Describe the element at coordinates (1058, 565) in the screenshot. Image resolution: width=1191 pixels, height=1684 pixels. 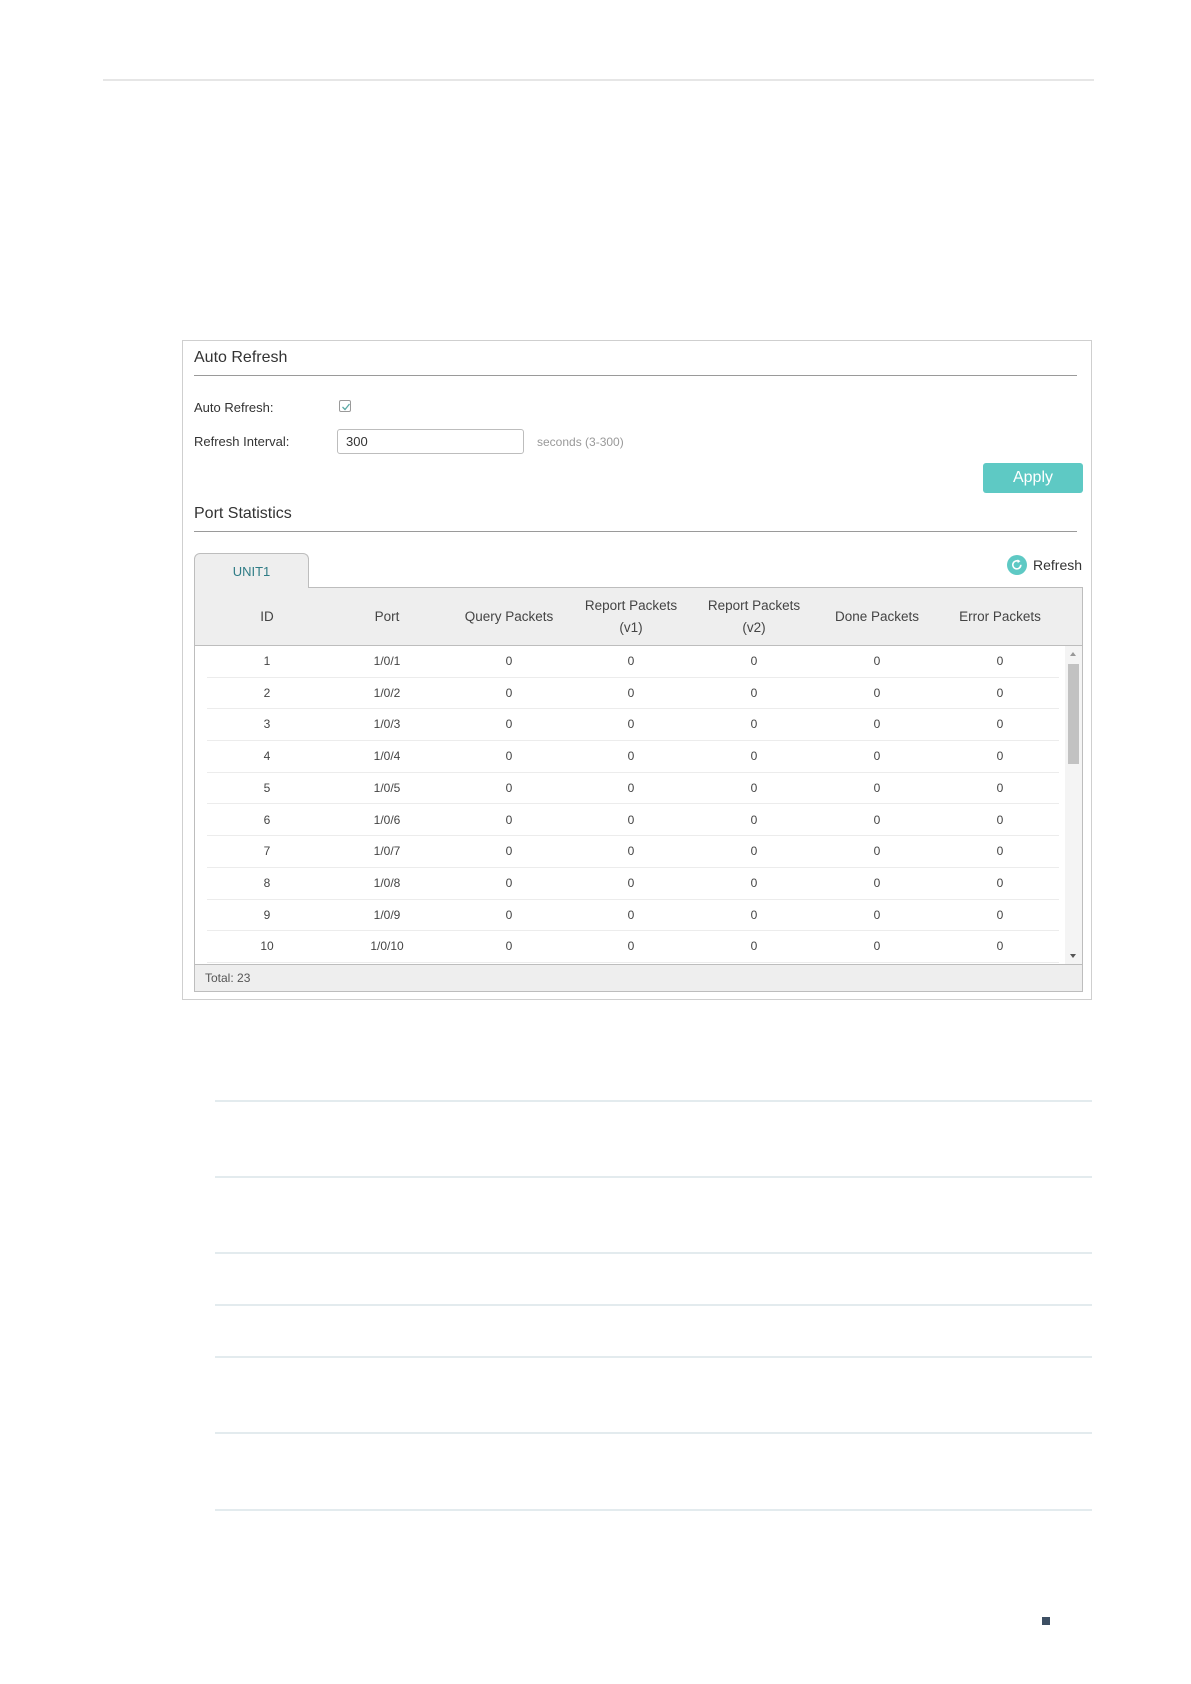
I see `refresh-label: Refresh` at that location.